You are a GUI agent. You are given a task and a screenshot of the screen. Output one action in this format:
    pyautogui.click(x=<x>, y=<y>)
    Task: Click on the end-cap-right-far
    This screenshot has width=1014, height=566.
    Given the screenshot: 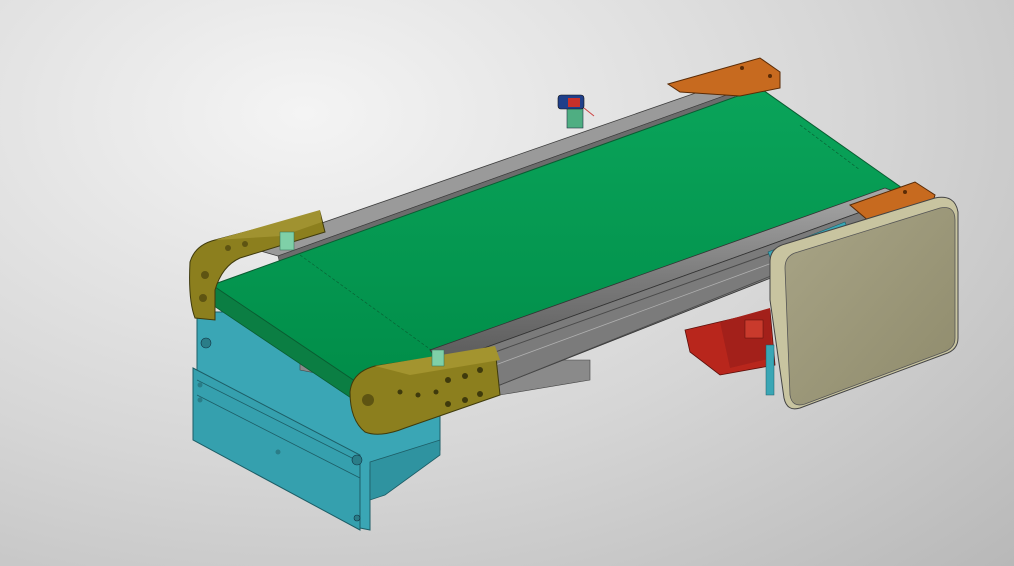 What is the action you would take?
    pyautogui.click(x=723, y=77)
    